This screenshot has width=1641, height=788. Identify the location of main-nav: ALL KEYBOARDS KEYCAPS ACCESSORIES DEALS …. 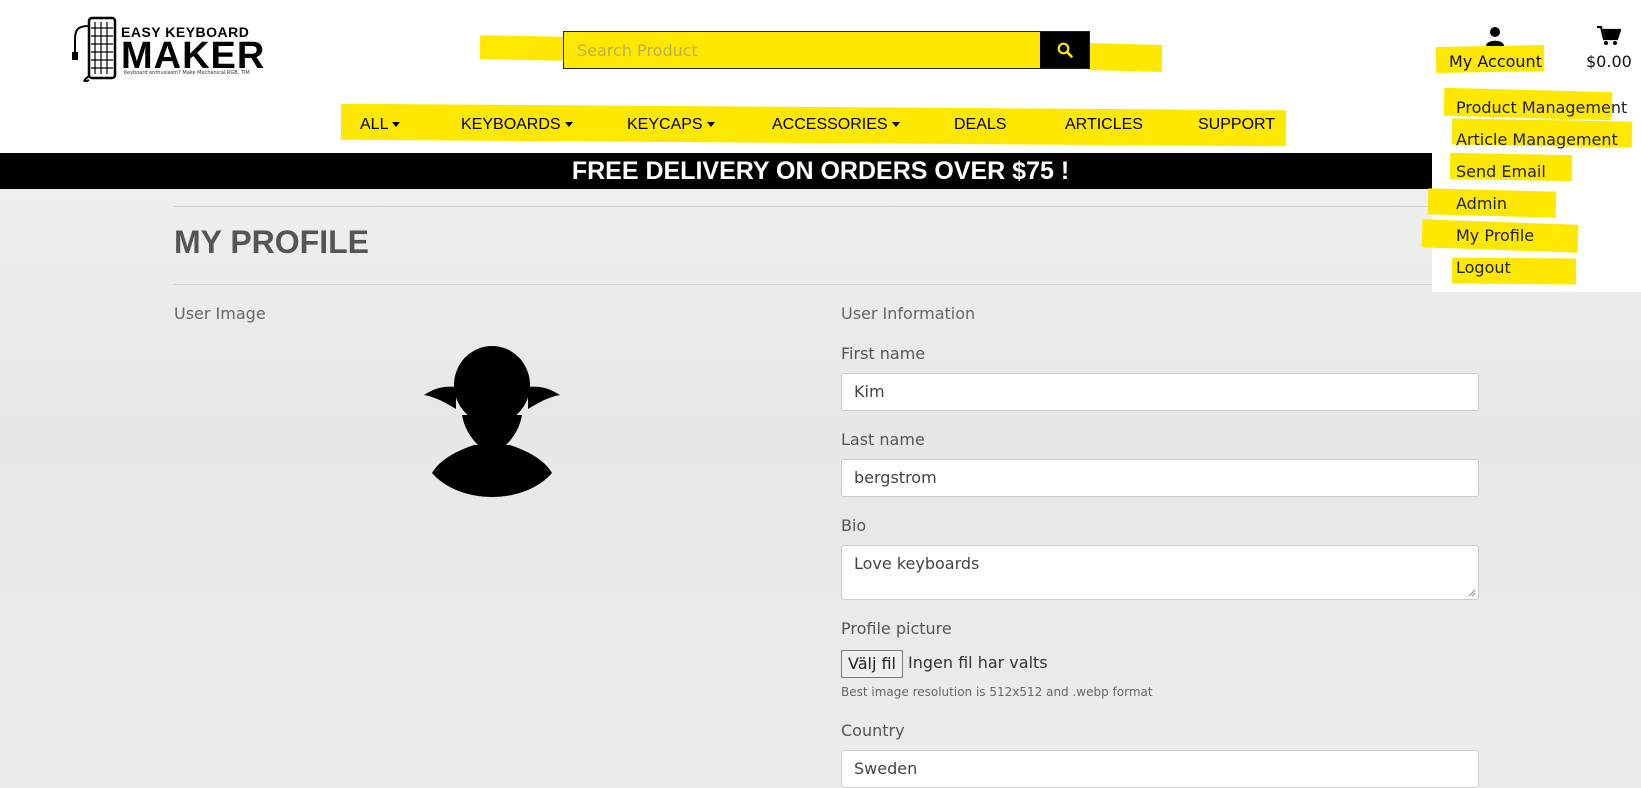
(820, 125).